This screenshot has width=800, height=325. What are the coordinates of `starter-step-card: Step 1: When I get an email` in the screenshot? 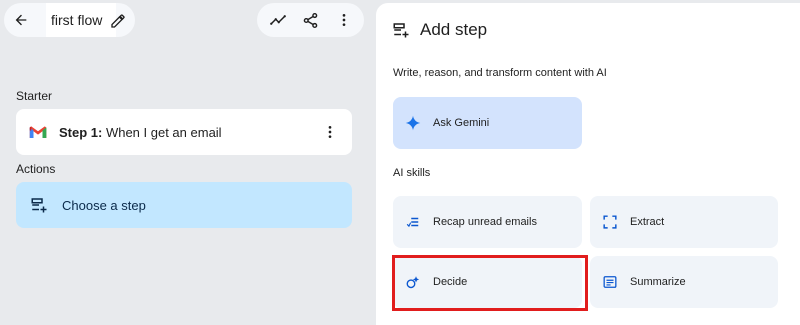 It's located at (184, 132).